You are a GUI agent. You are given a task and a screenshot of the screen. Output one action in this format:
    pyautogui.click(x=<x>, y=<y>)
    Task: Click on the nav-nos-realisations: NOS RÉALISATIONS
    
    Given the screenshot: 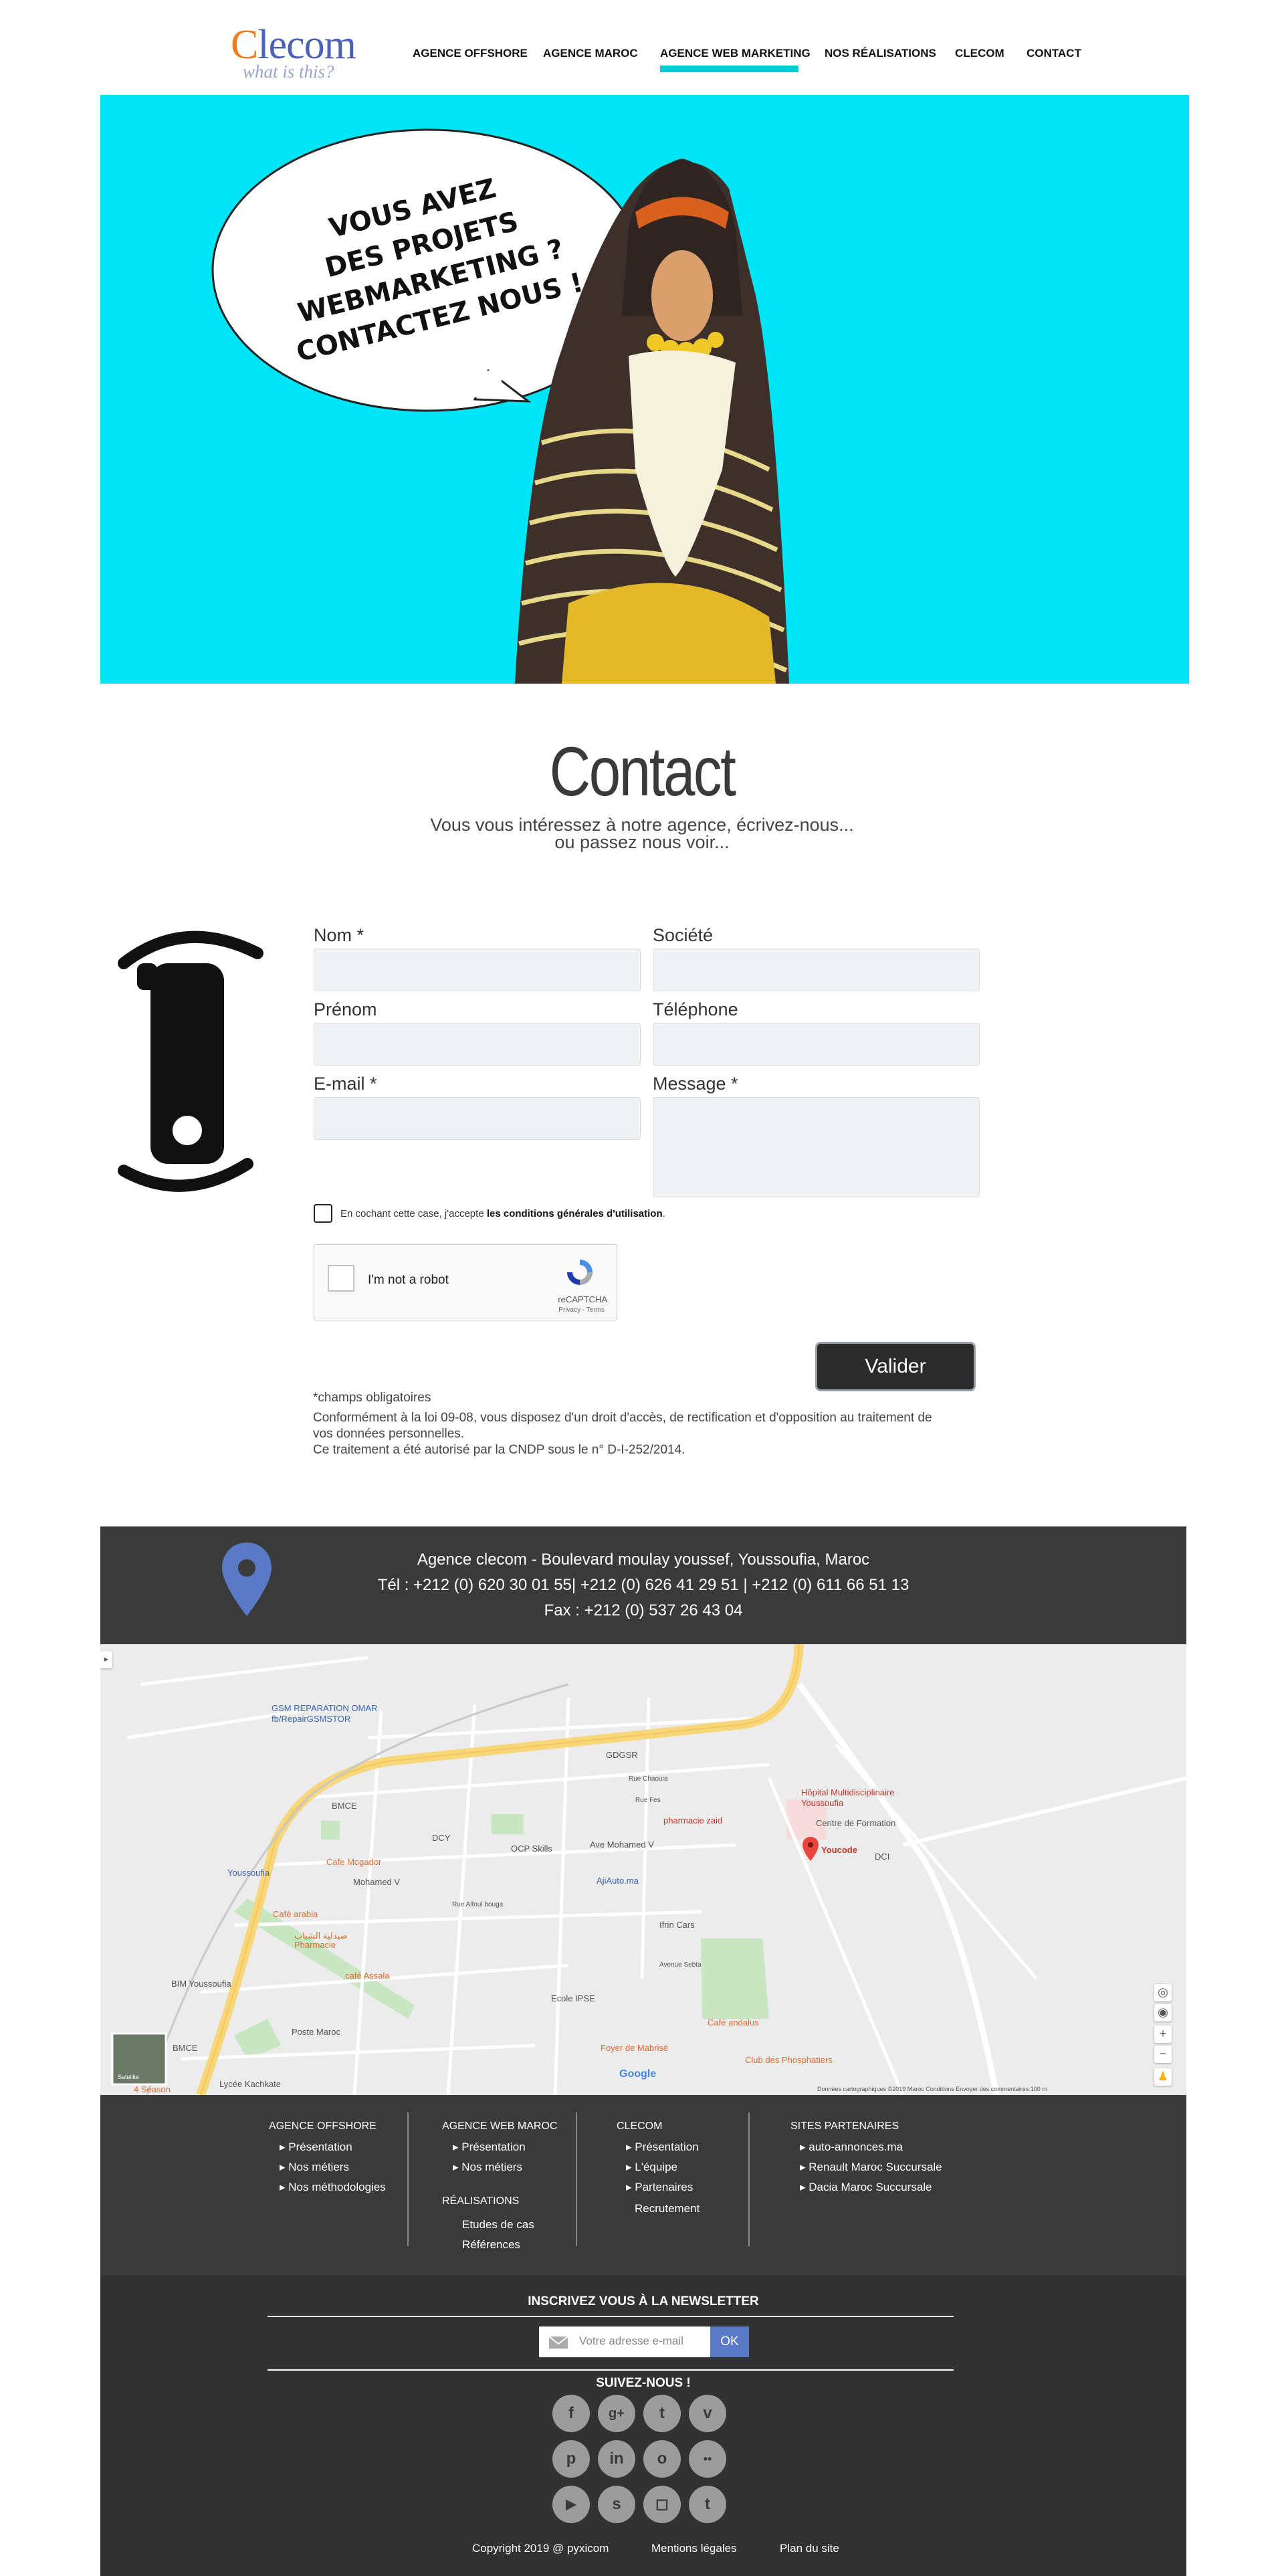 What is the action you would take?
    pyautogui.click(x=880, y=53)
    